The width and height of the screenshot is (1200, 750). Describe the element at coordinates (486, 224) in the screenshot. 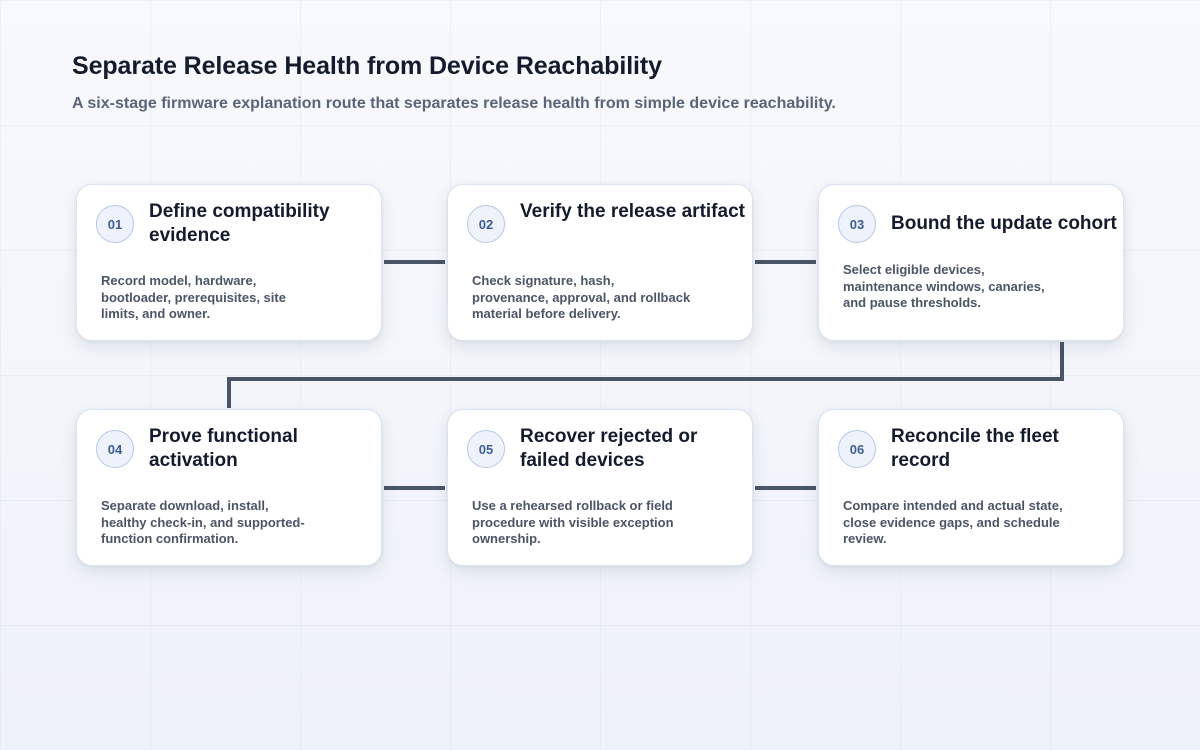

I see `stage-number-badge: 02` at that location.